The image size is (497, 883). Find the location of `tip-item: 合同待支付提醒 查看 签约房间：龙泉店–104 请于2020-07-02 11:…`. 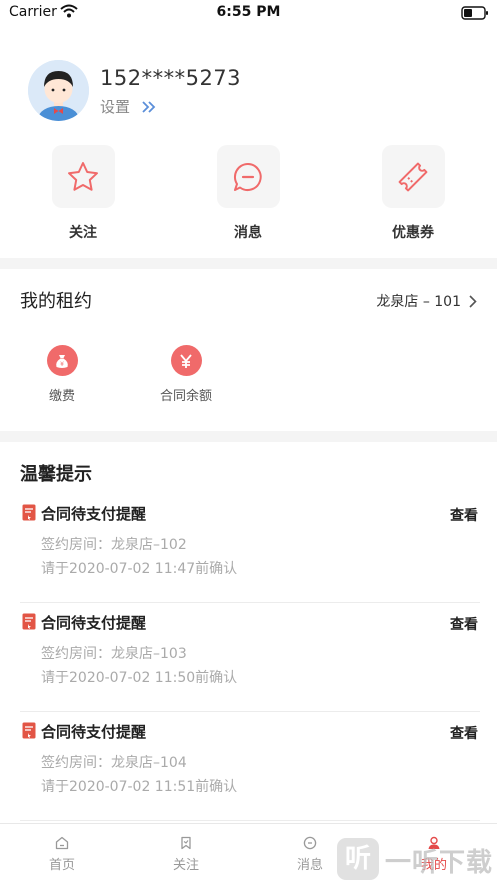

tip-item: 合同待支付提醒 查看 签约房间：龙泉店–104 请于2020-07-02 11:… is located at coordinates (250, 766).